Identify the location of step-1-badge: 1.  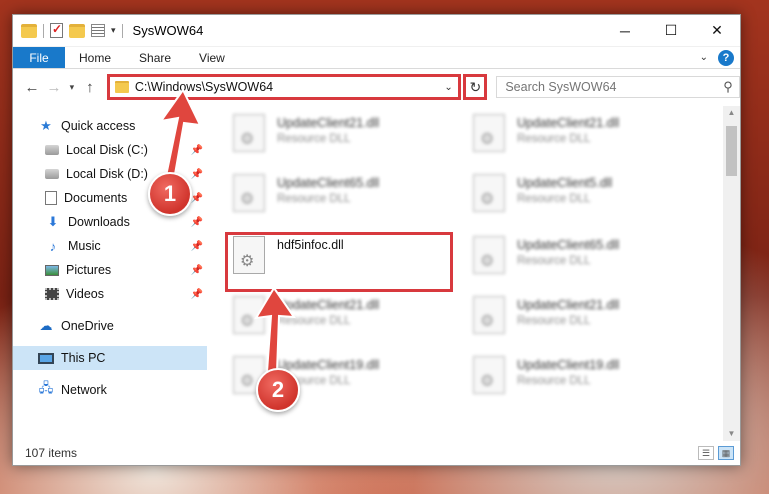
(170, 194).